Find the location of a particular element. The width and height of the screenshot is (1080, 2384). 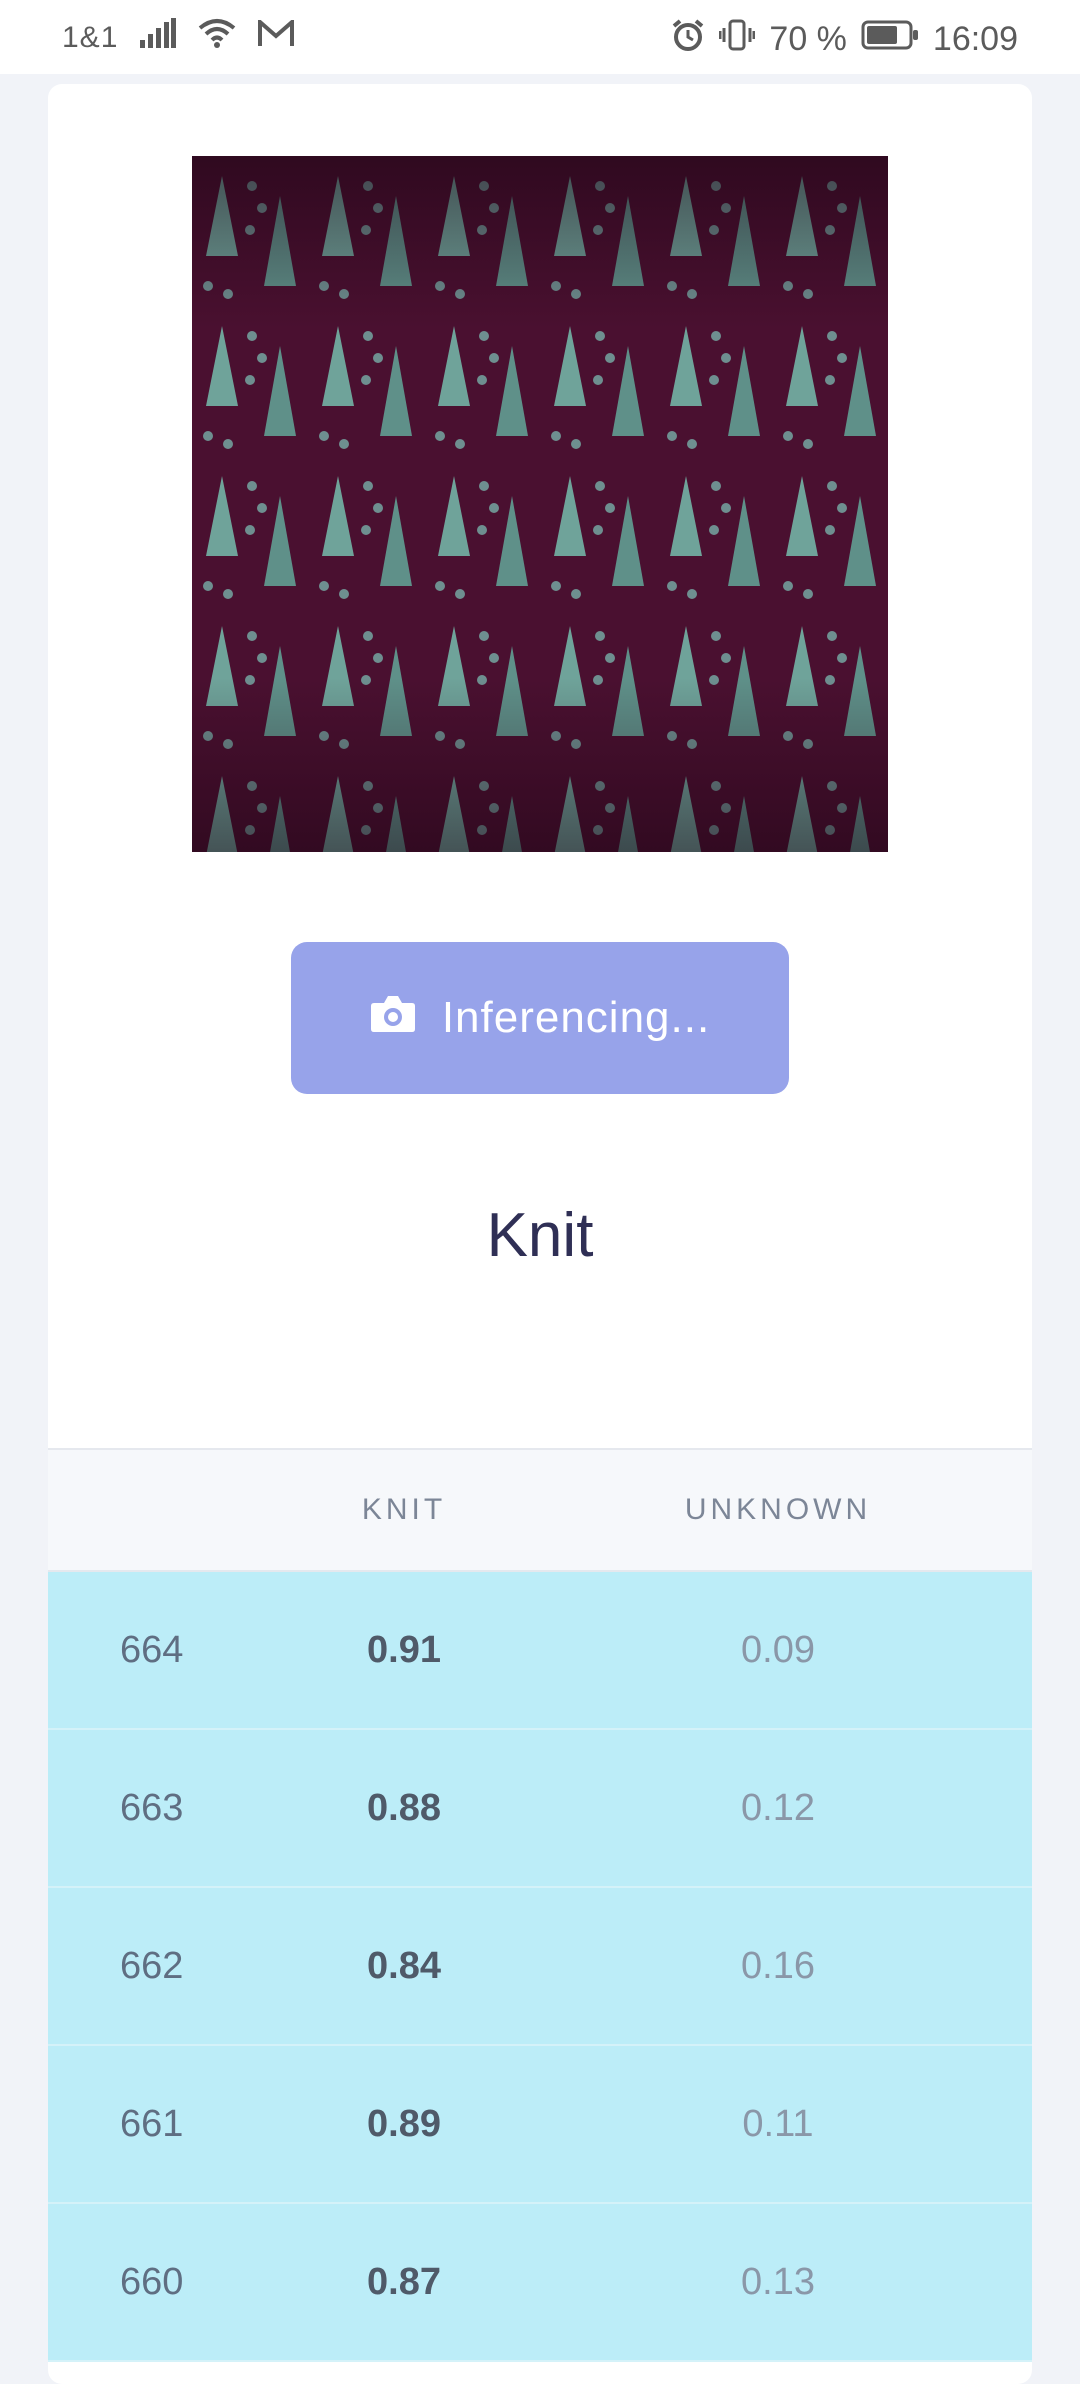

row-id: 661 is located at coordinates (152, 2123).